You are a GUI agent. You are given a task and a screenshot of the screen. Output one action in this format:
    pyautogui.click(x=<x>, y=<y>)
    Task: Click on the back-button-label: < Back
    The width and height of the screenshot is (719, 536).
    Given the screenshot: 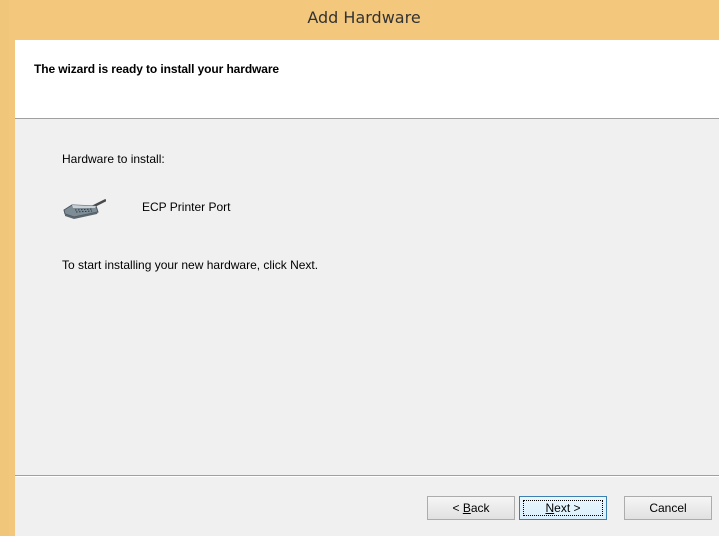 What is the action you would take?
    pyautogui.click(x=471, y=508)
    